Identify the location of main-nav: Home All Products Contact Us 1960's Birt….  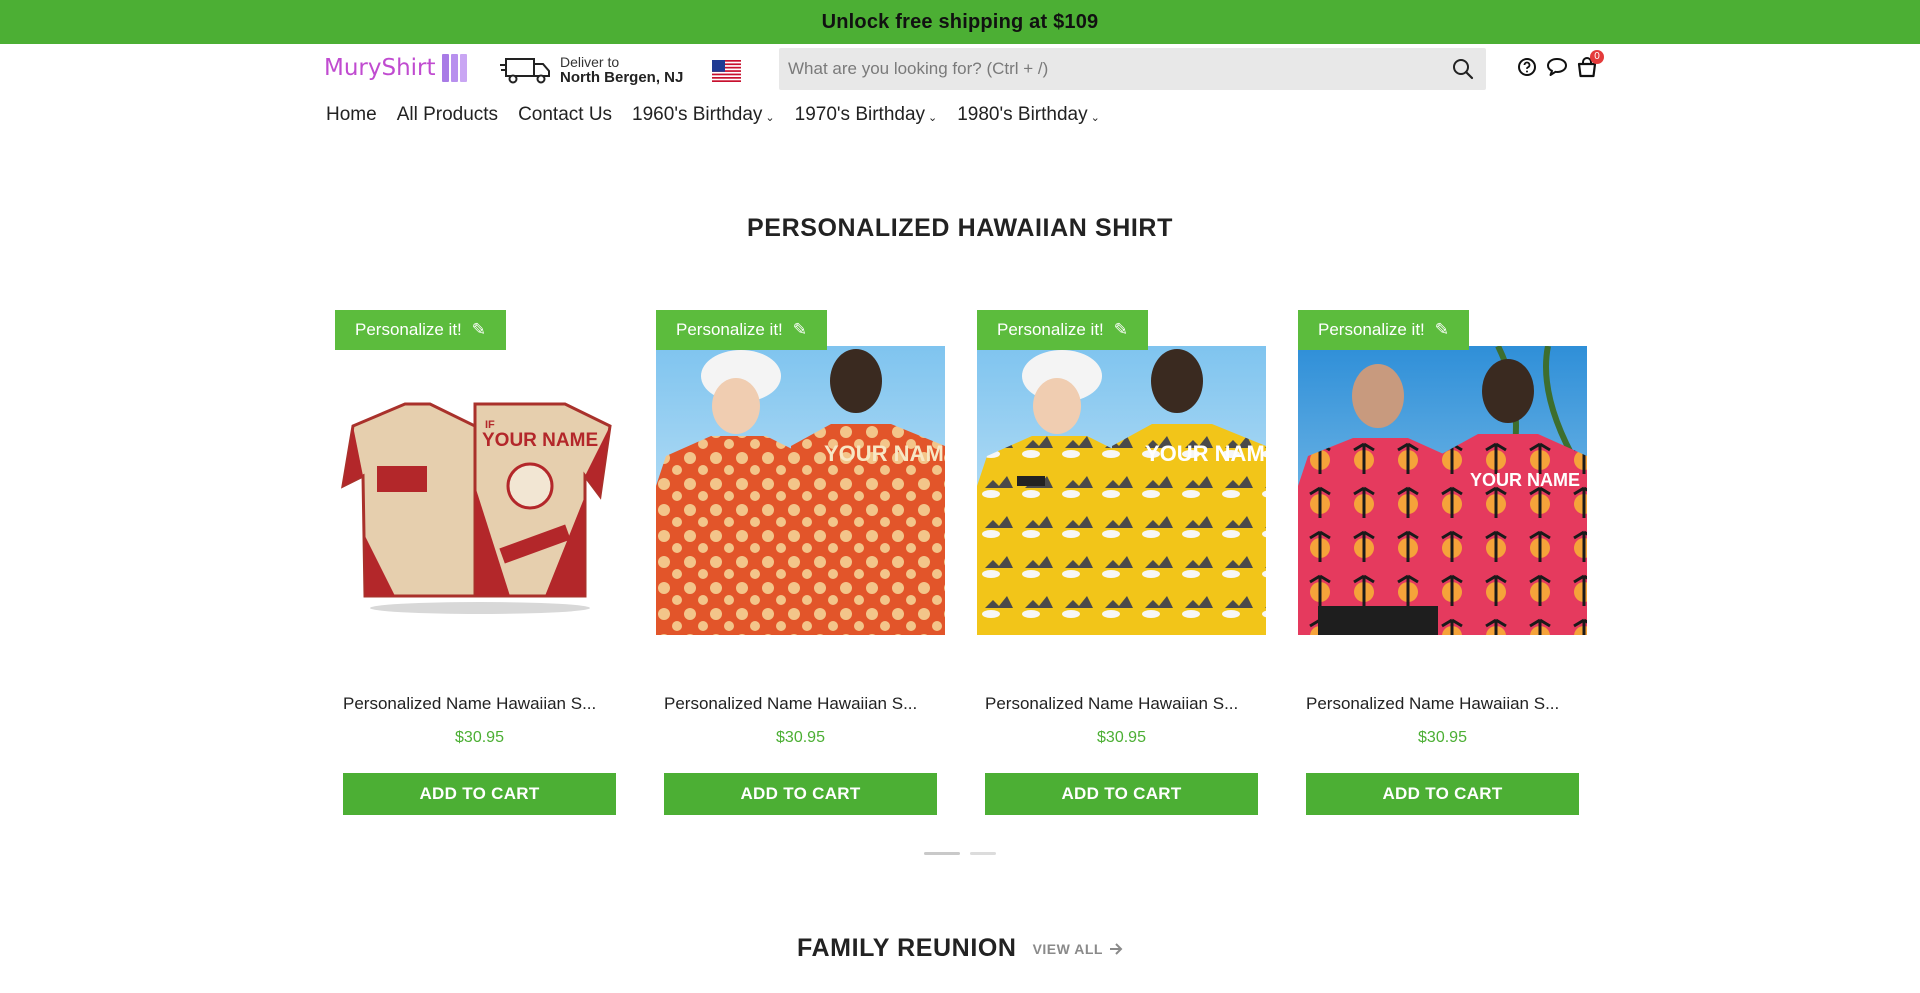
(723, 115).